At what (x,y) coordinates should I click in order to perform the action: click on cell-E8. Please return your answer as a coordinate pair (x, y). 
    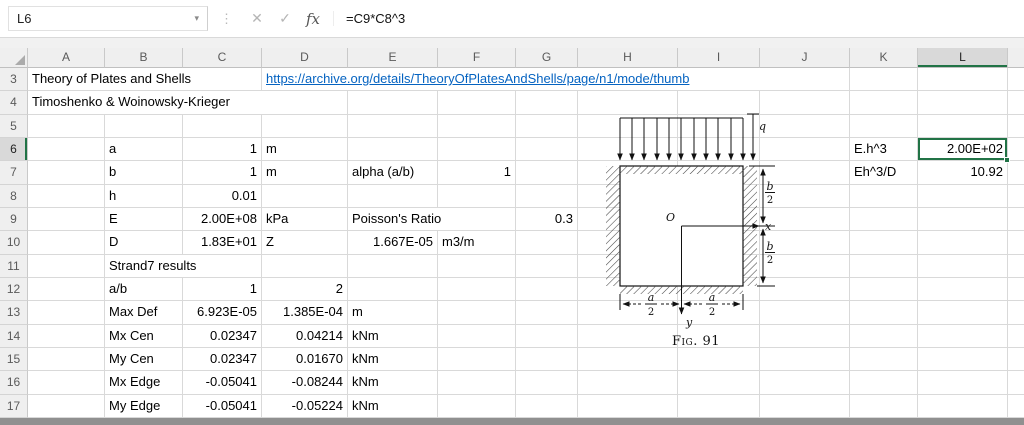
    Looking at the image, I should click on (393, 196).